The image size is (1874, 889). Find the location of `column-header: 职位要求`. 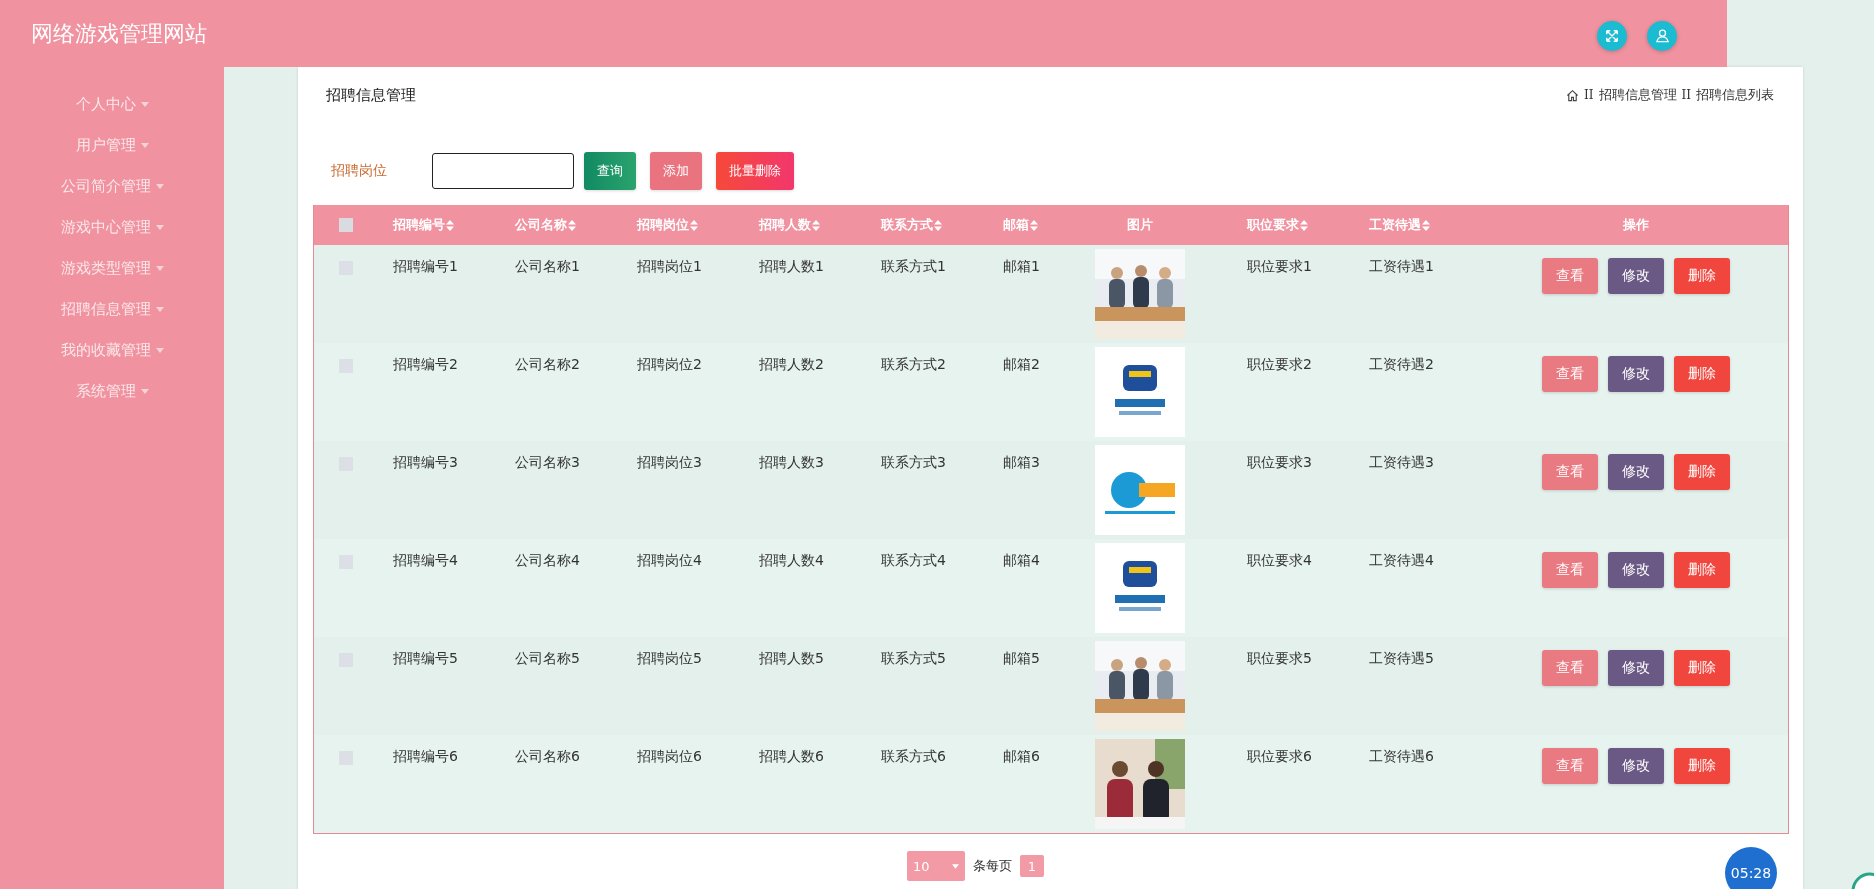

column-header: 职位要求 is located at coordinates (1277, 225).